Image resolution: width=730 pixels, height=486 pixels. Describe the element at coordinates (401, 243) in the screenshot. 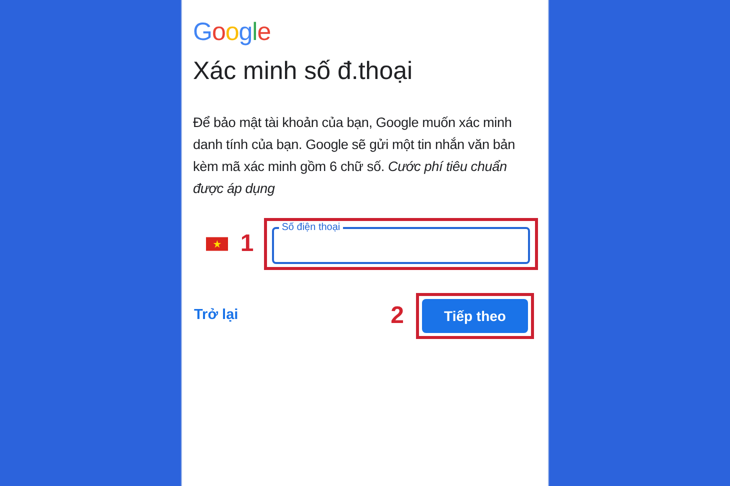

I see `phone-number-field: Số điện thoại` at that location.